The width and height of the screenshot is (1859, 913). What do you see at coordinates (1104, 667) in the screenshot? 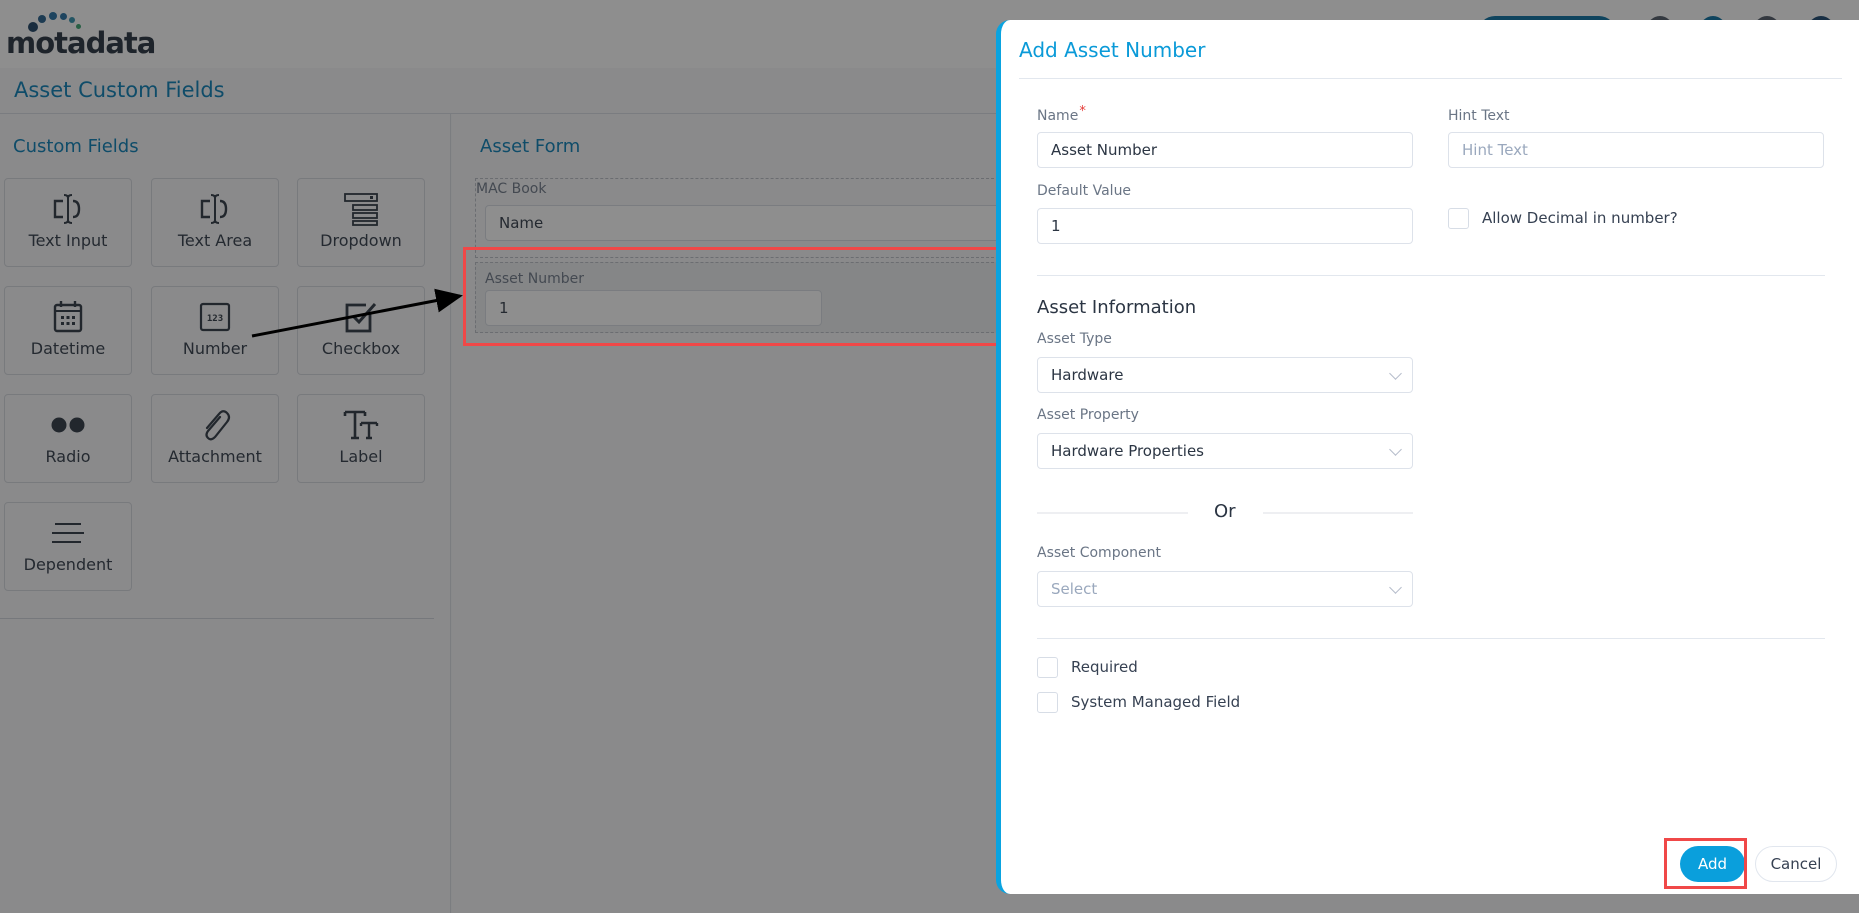
I see `required-label: Required` at bounding box center [1104, 667].